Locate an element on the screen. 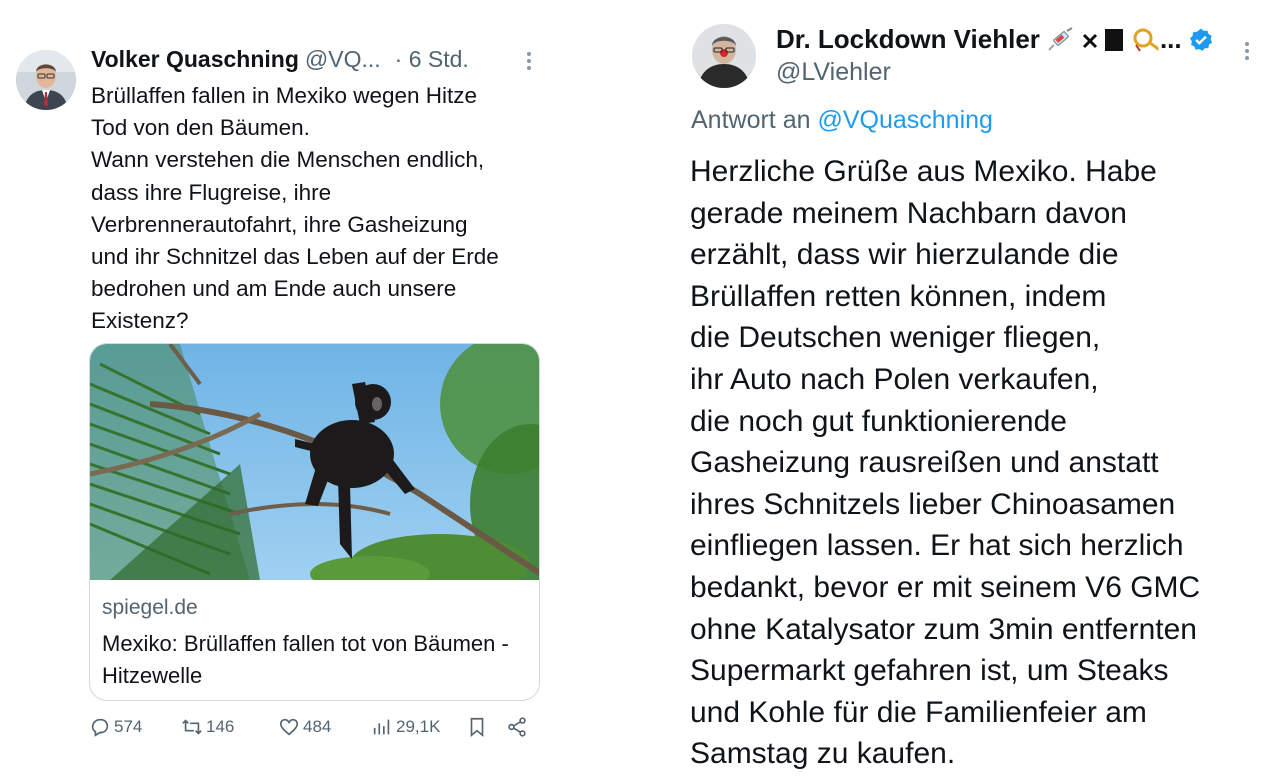 This screenshot has width=1280, height=784. tweet-text-line: und Kohle für die Familienfeier am is located at coordinates (918, 712).